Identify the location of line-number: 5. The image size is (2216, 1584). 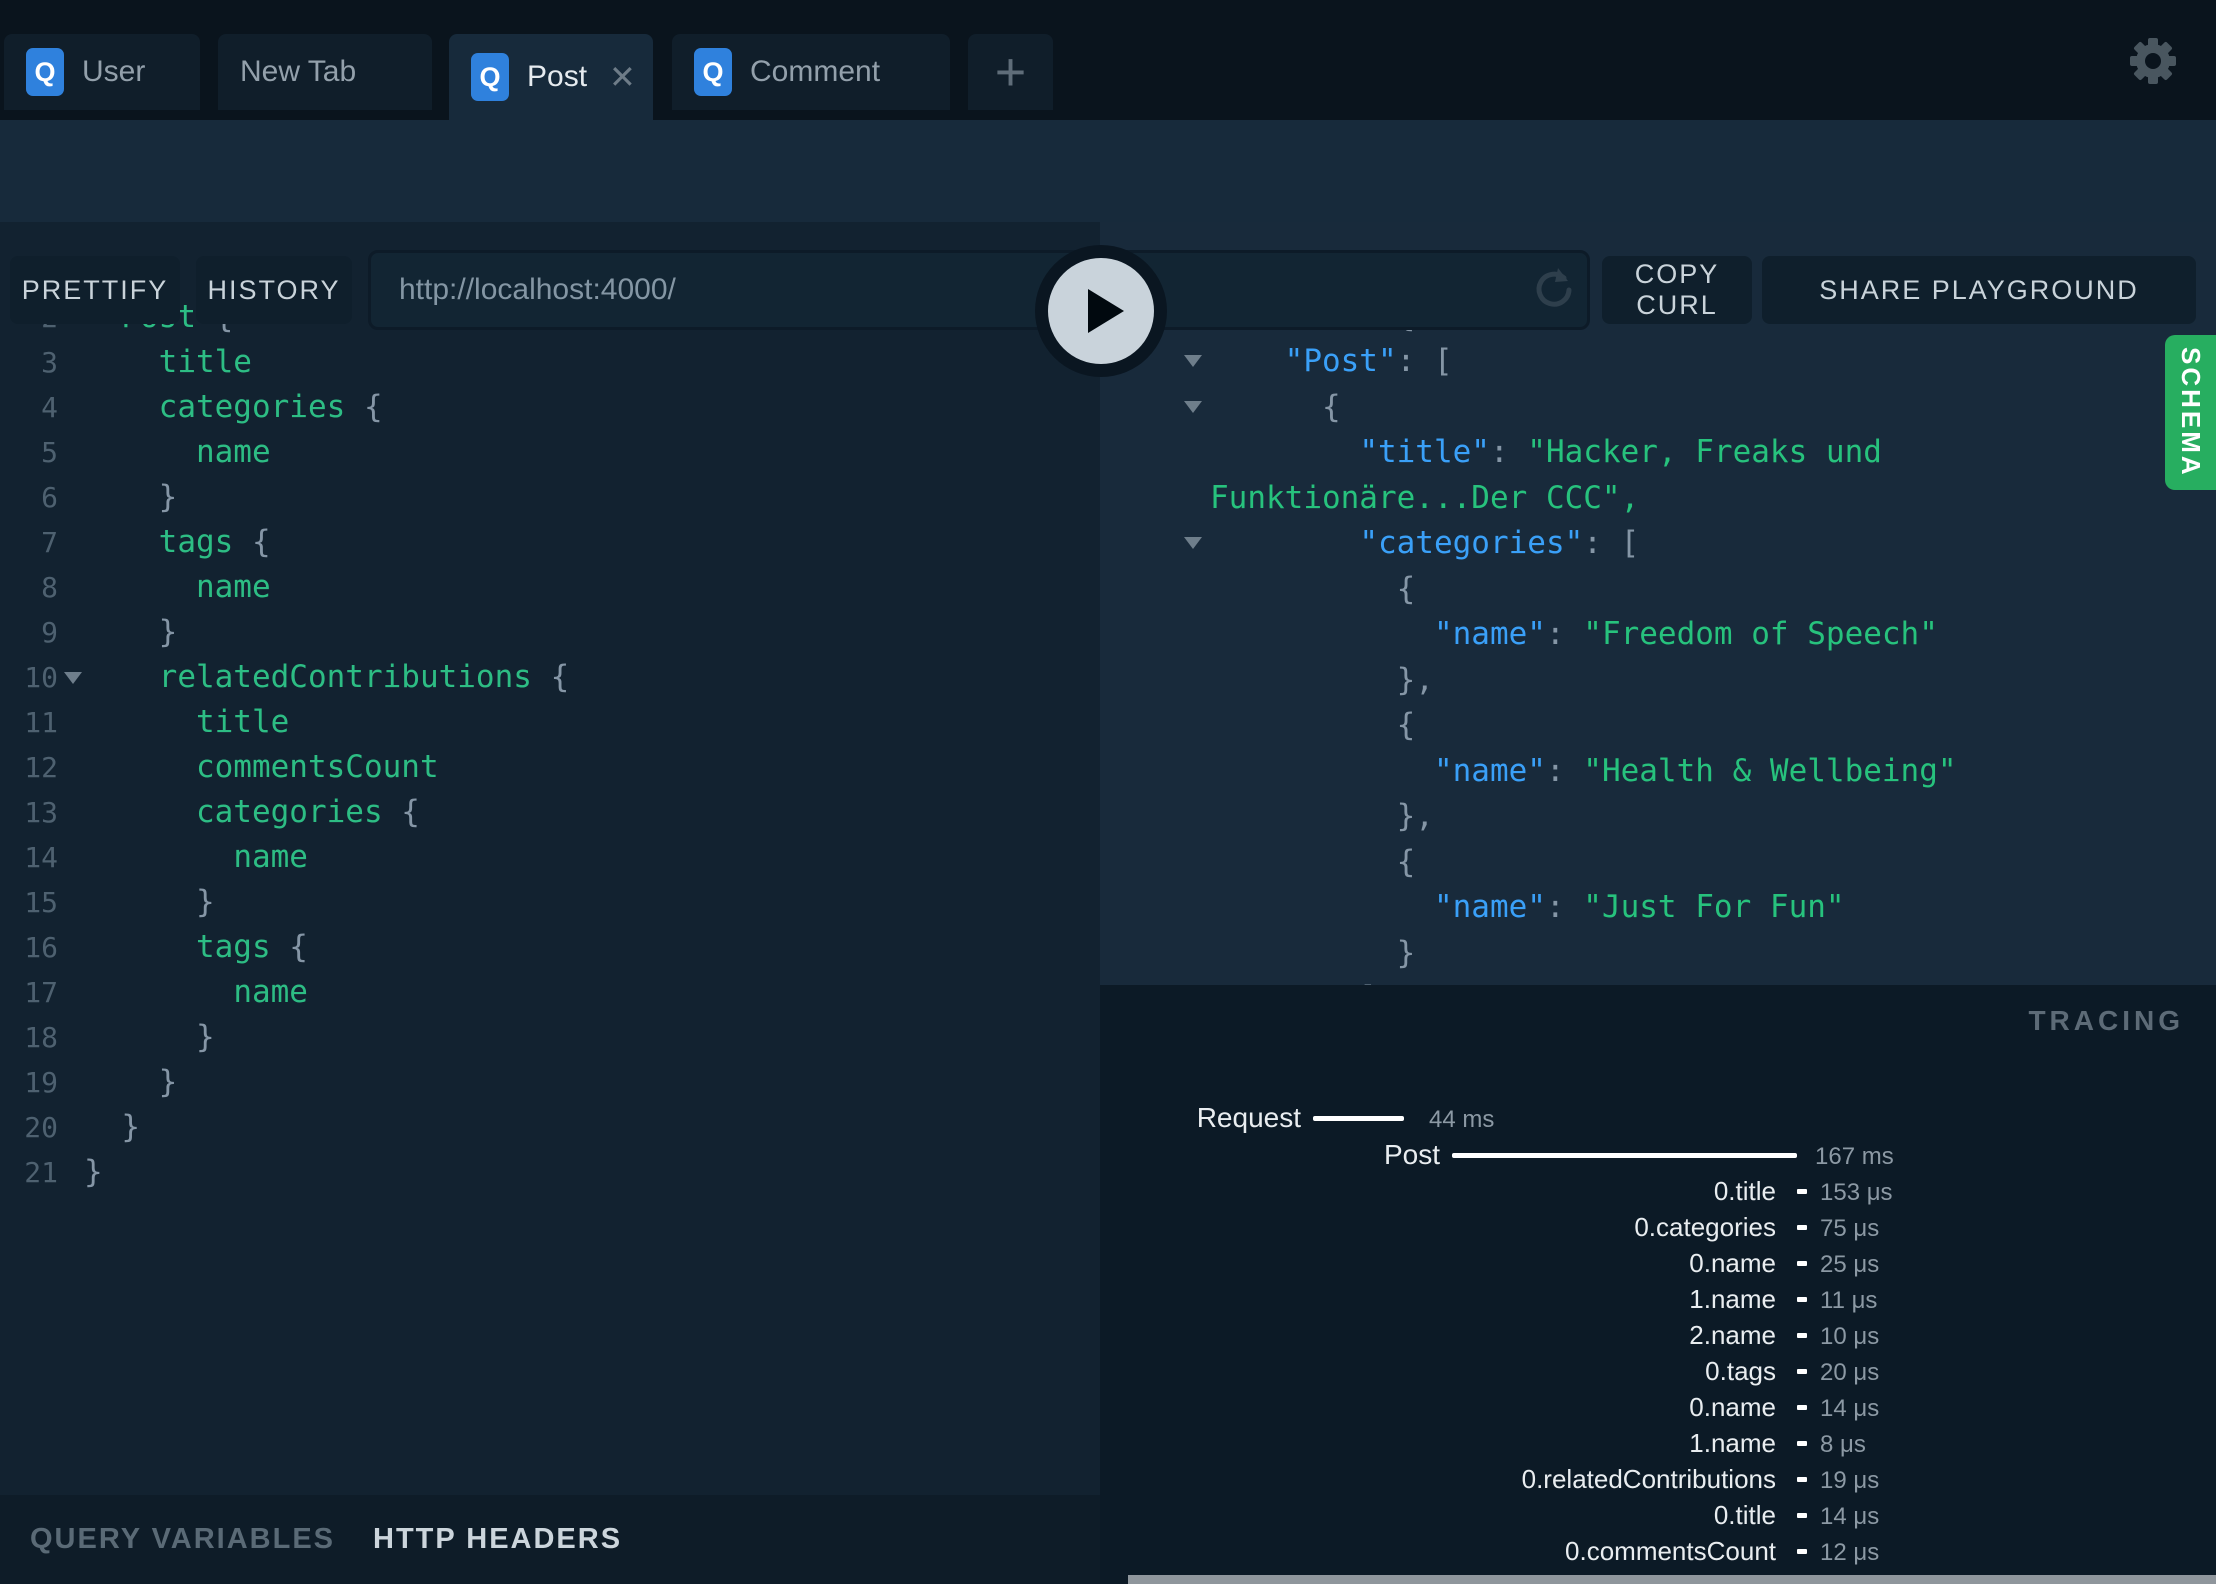
(49, 452).